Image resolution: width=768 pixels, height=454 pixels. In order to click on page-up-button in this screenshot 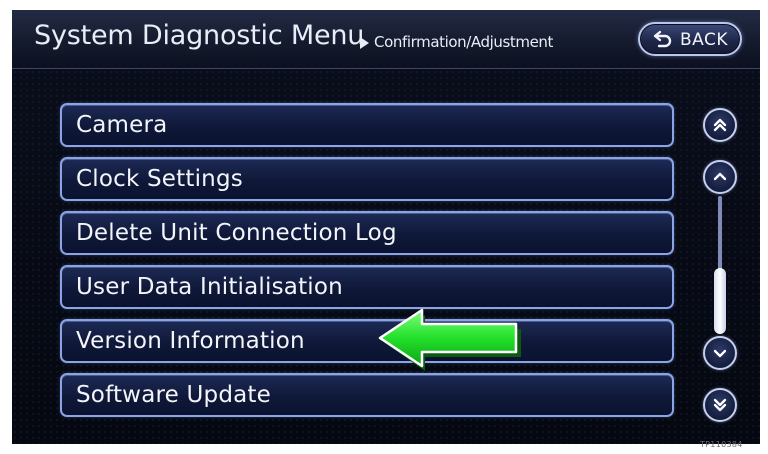, I will do `click(720, 125)`.